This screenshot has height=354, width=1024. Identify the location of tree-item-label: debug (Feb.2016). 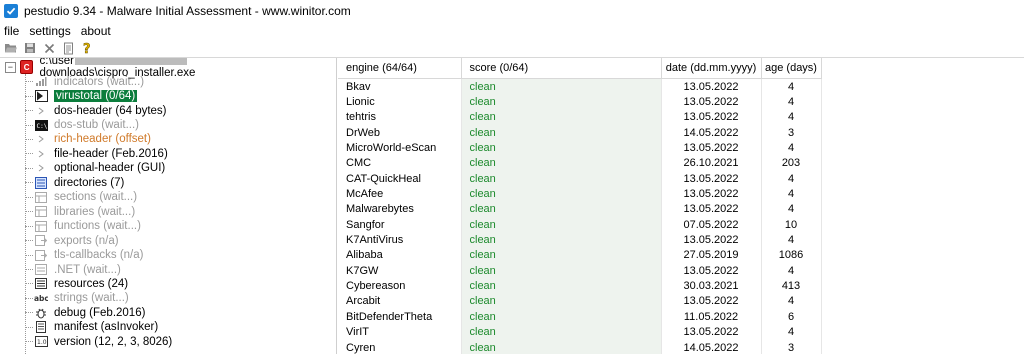
(100, 312).